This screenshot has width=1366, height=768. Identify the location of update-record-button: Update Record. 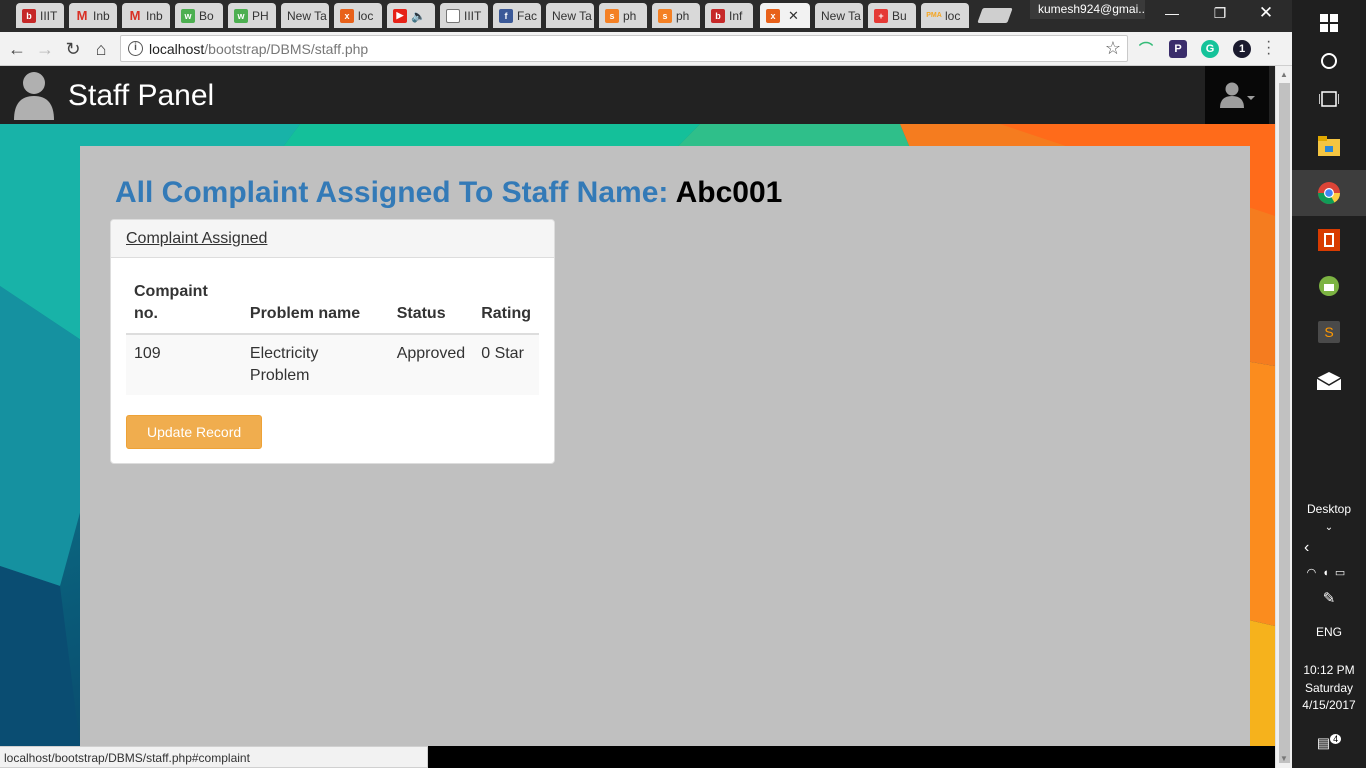
(194, 432).